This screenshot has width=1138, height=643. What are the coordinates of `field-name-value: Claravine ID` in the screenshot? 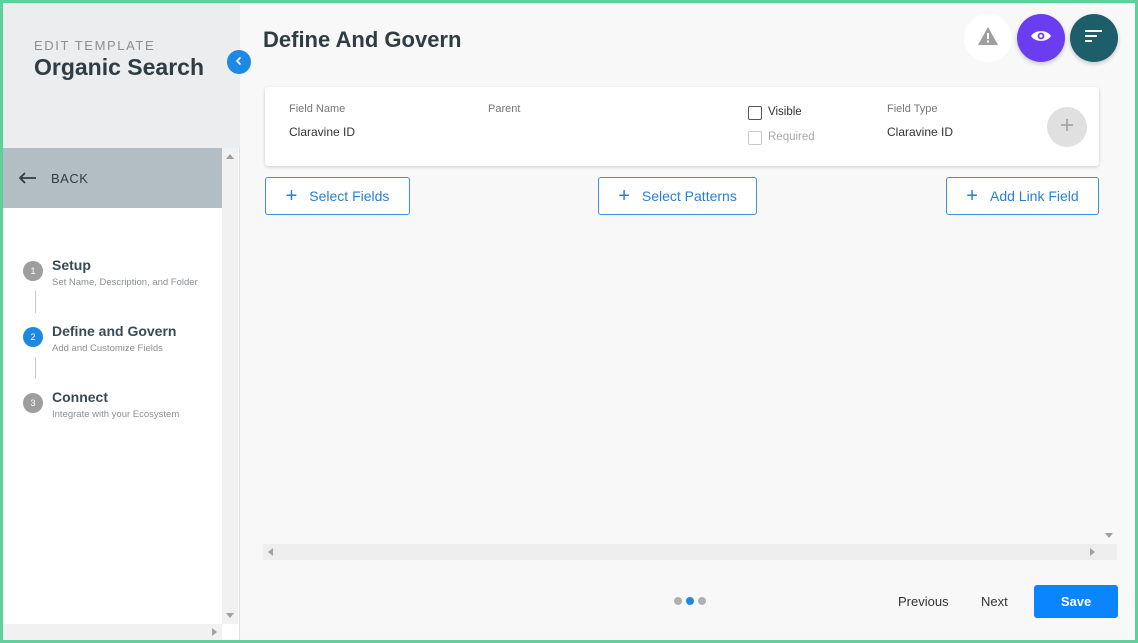 It's located at (322, 132).